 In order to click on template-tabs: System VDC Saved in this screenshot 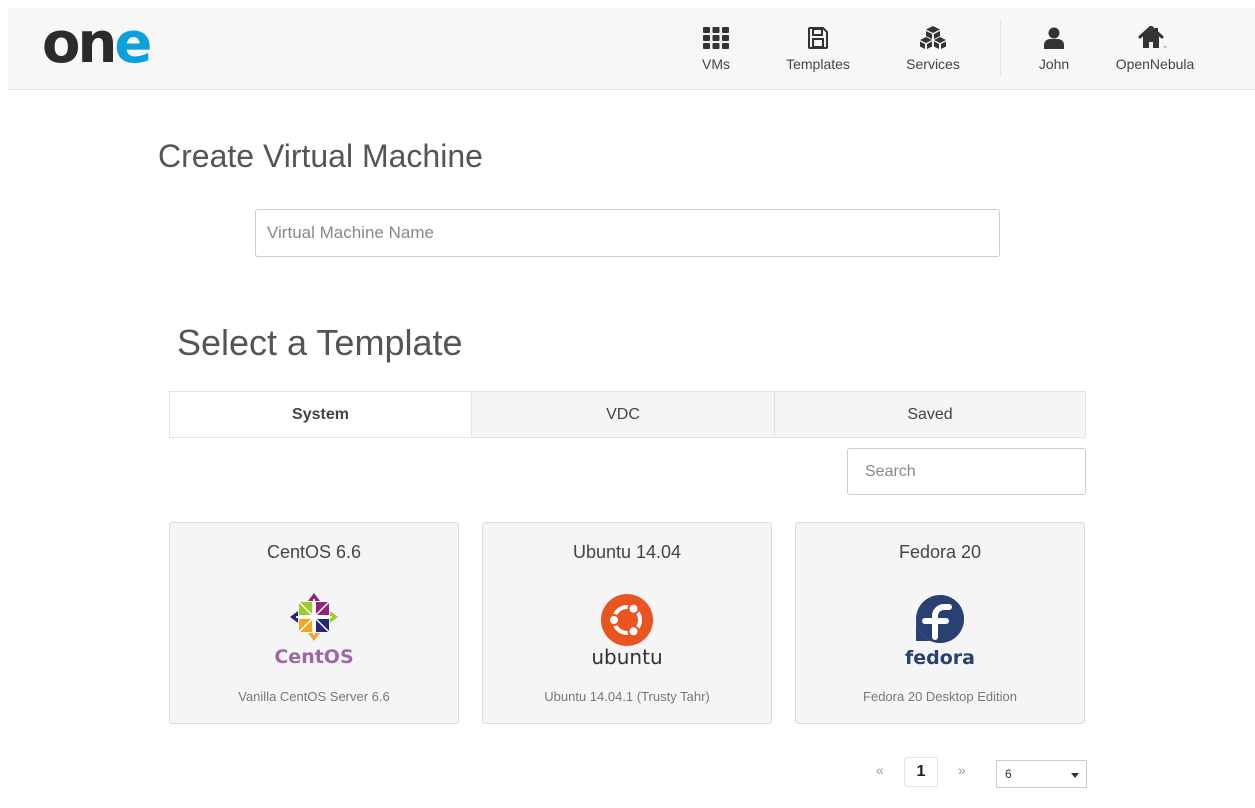, I will do `click(627, 414)`.